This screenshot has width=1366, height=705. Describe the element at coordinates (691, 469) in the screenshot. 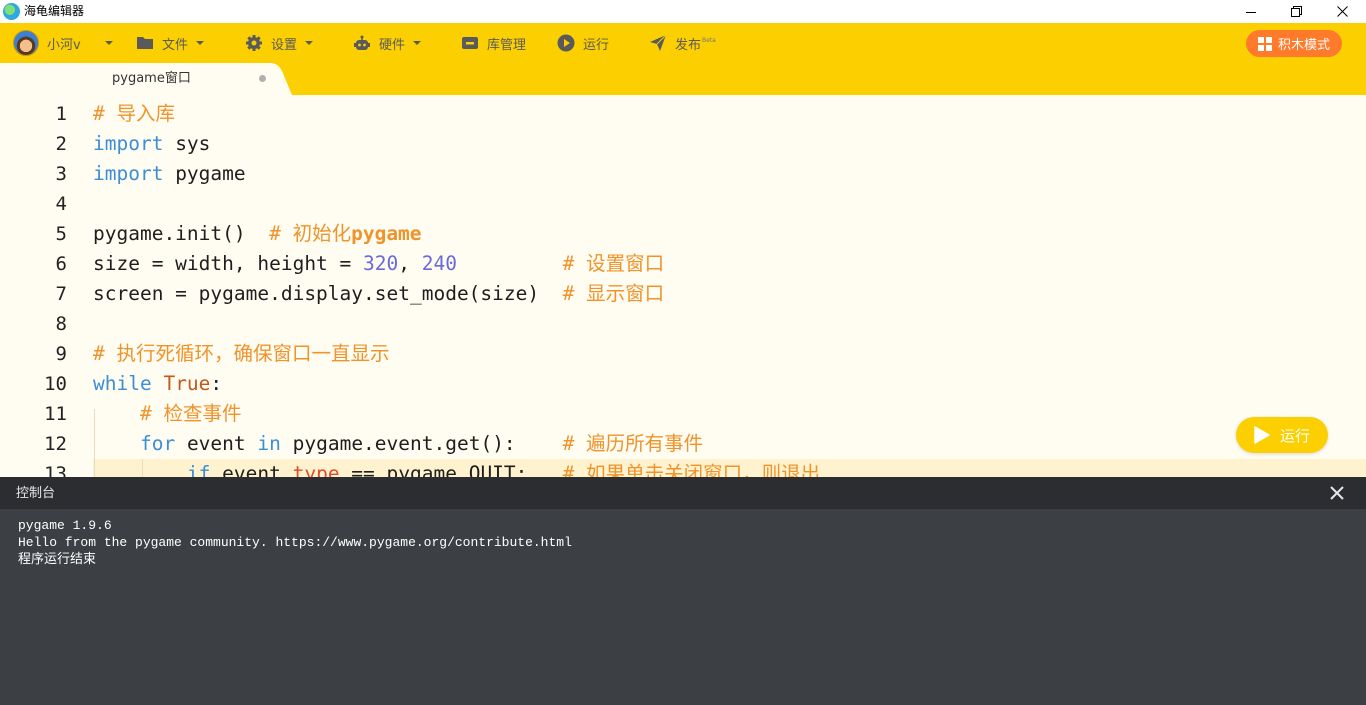

I see `code-token: # 如果单击关闭窗口，则退出` at that location.